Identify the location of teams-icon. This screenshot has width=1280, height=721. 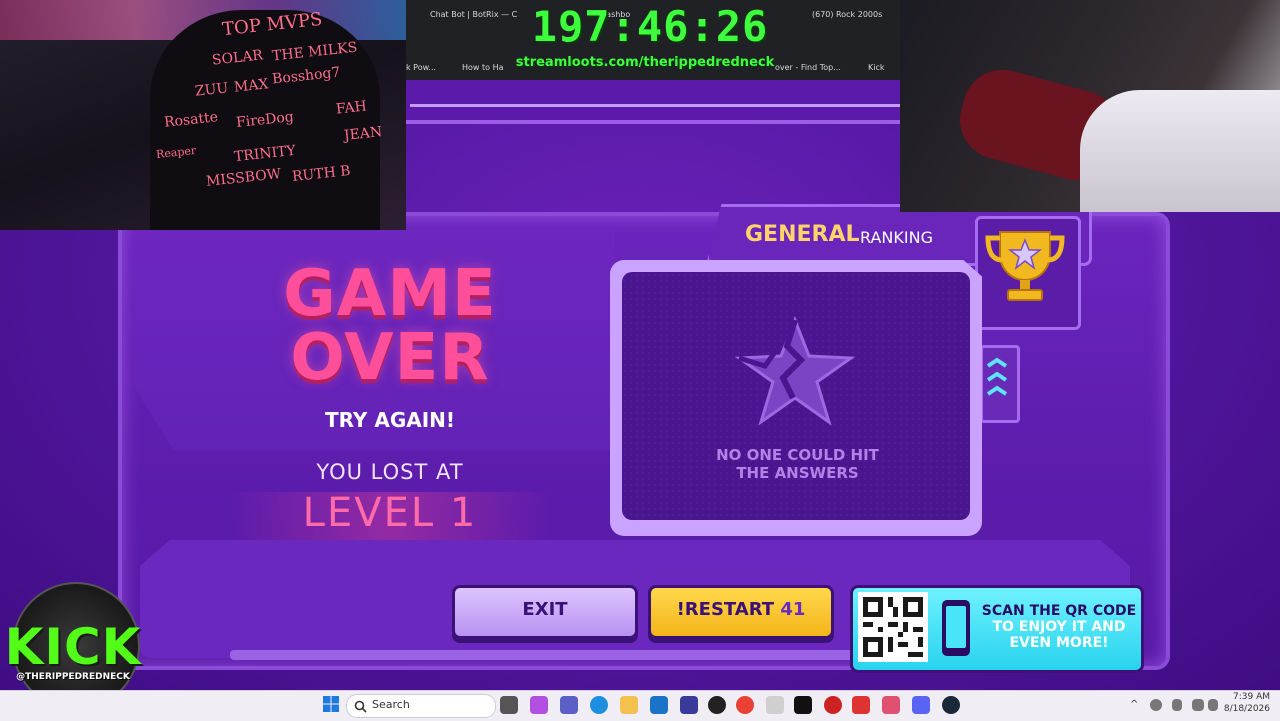
(569, 705).